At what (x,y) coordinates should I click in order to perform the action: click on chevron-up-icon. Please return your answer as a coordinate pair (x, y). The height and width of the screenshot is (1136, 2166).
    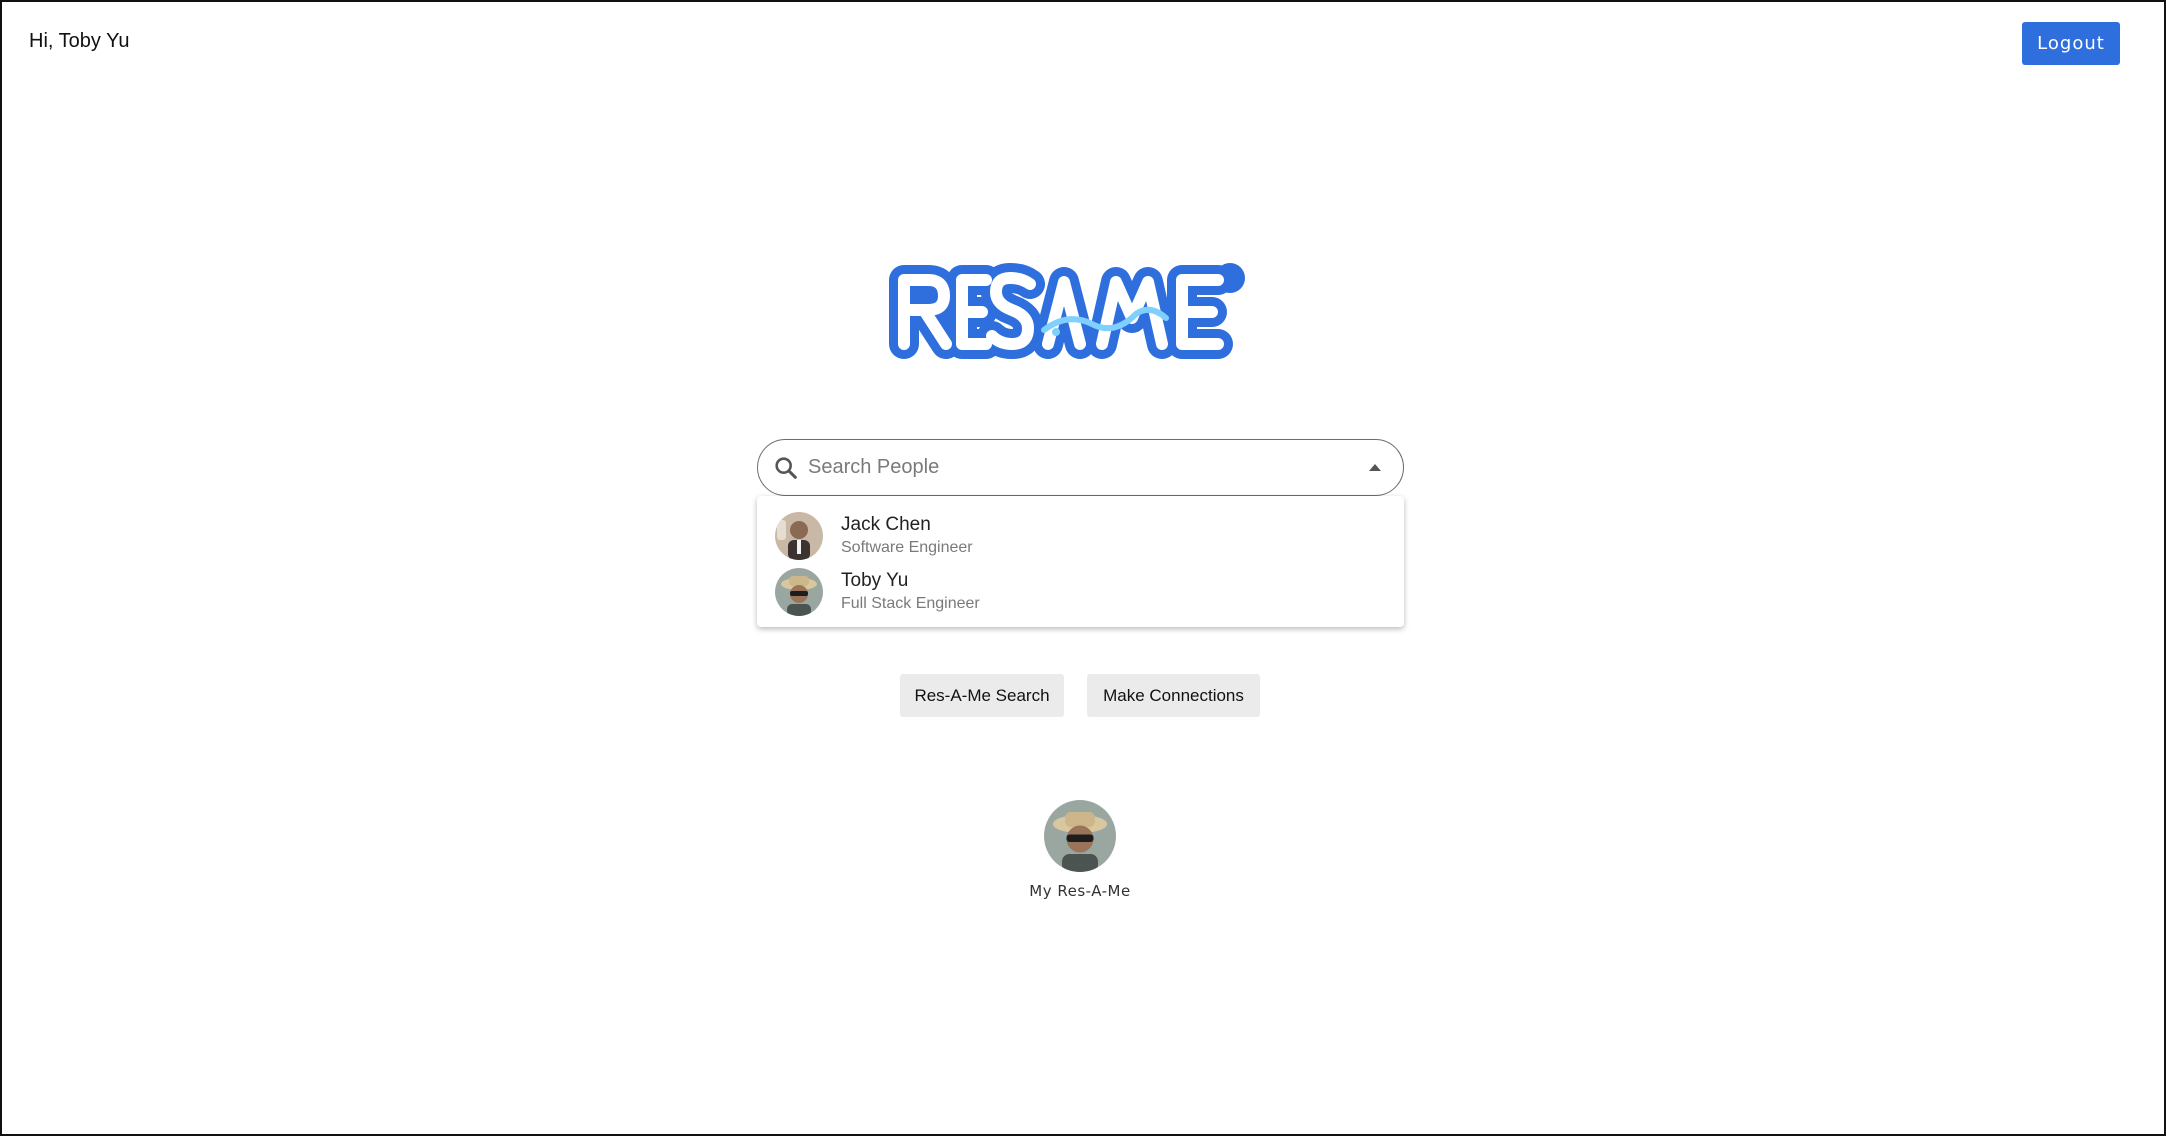
    Looking at the image, I should click on (1375, 467).